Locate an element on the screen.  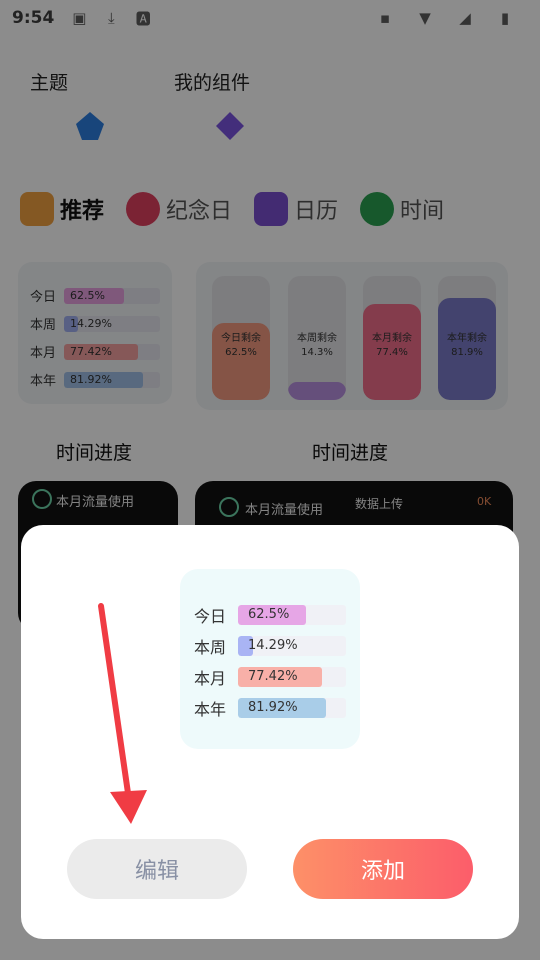
preview-row-value: 14.29% is located at coordinates (273, 645).